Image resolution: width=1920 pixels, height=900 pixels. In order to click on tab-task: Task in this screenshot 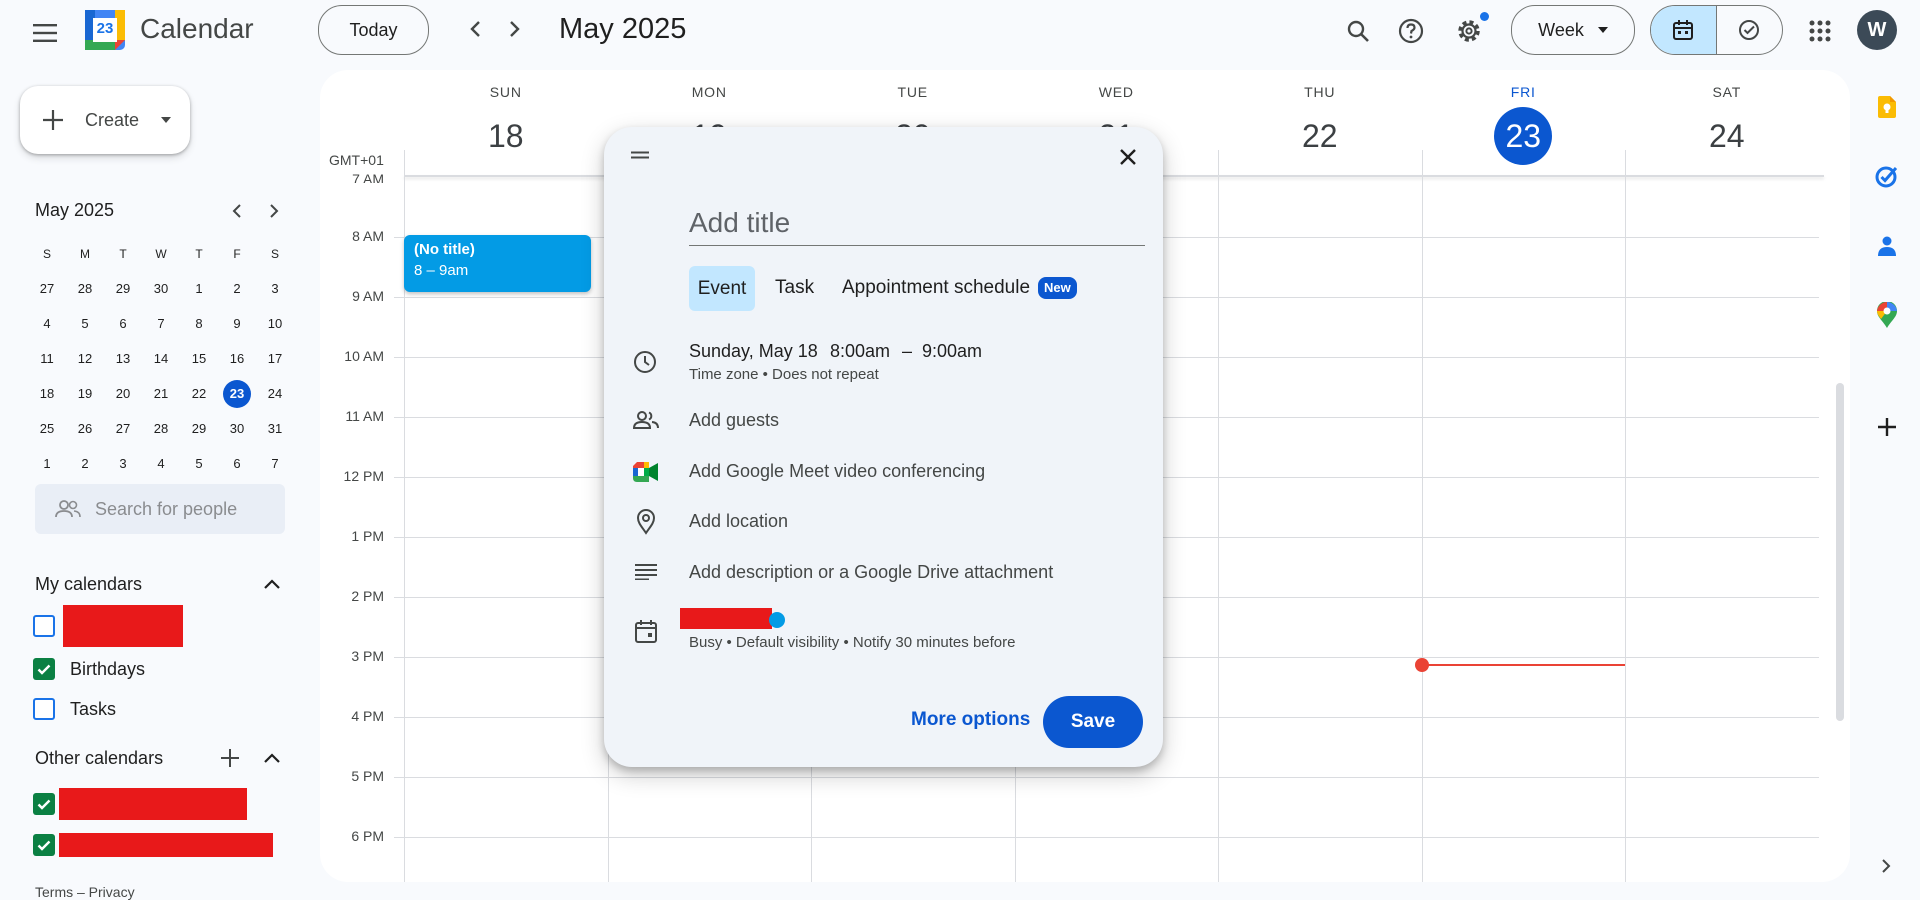, I will do `click(794, 288)`.